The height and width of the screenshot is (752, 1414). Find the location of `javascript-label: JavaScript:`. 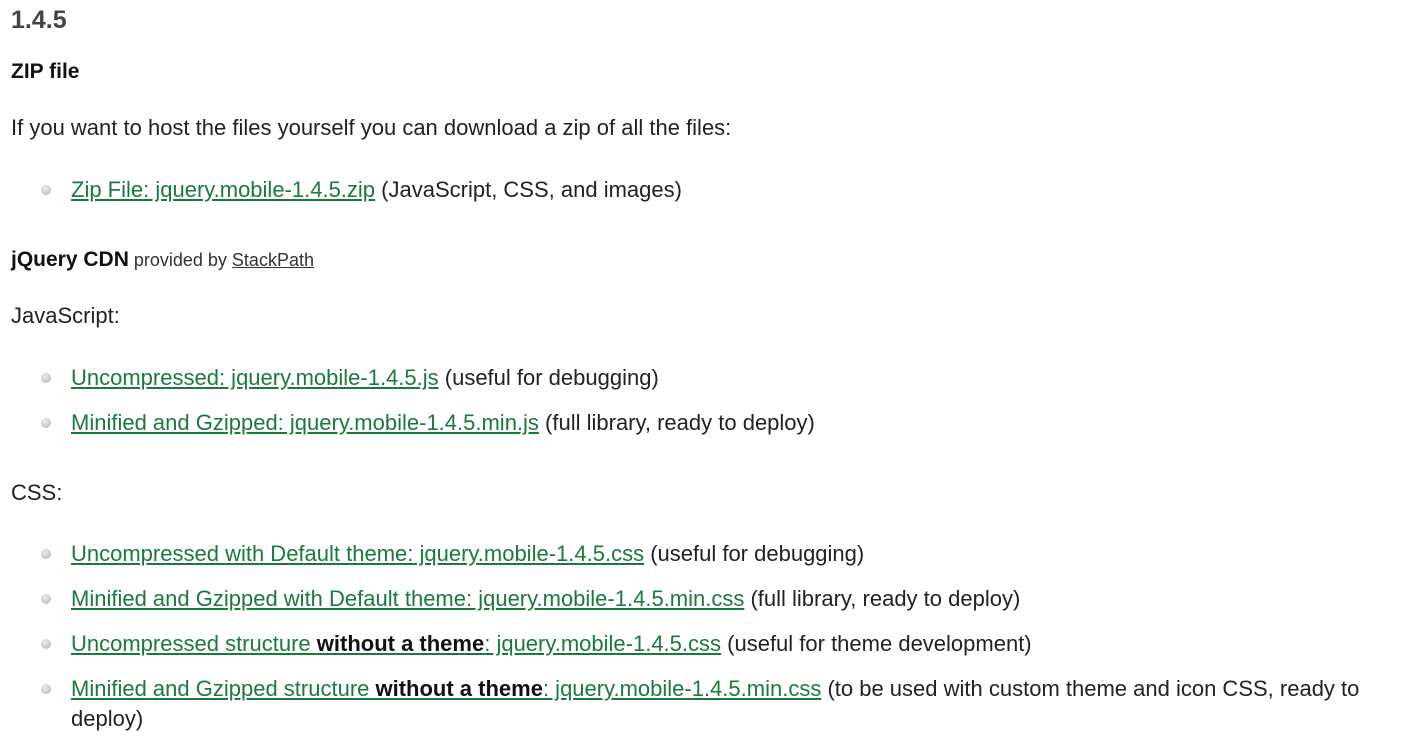

javascript-label: JavaScript: is located at coordinates (65, 315).